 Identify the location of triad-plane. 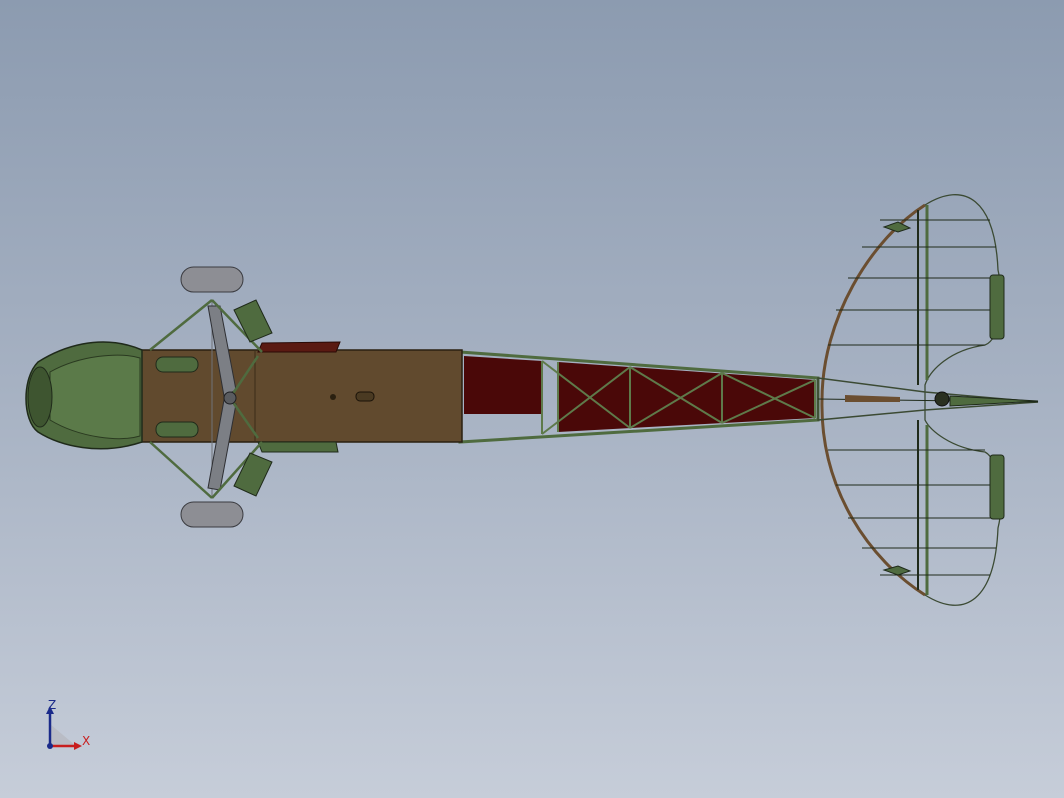
(63, 735).